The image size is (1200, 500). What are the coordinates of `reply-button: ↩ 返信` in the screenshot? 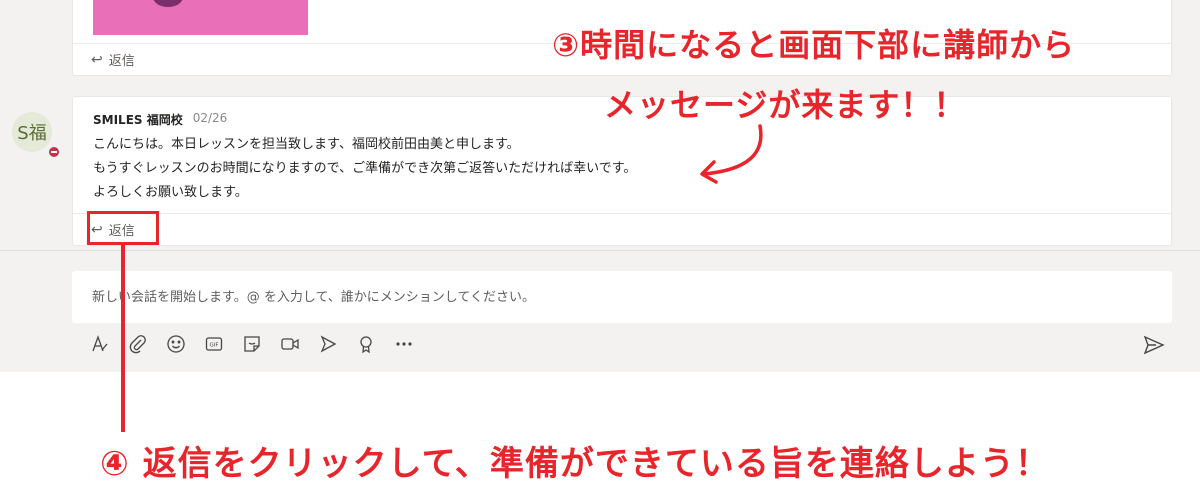 It's located at (113, 60).